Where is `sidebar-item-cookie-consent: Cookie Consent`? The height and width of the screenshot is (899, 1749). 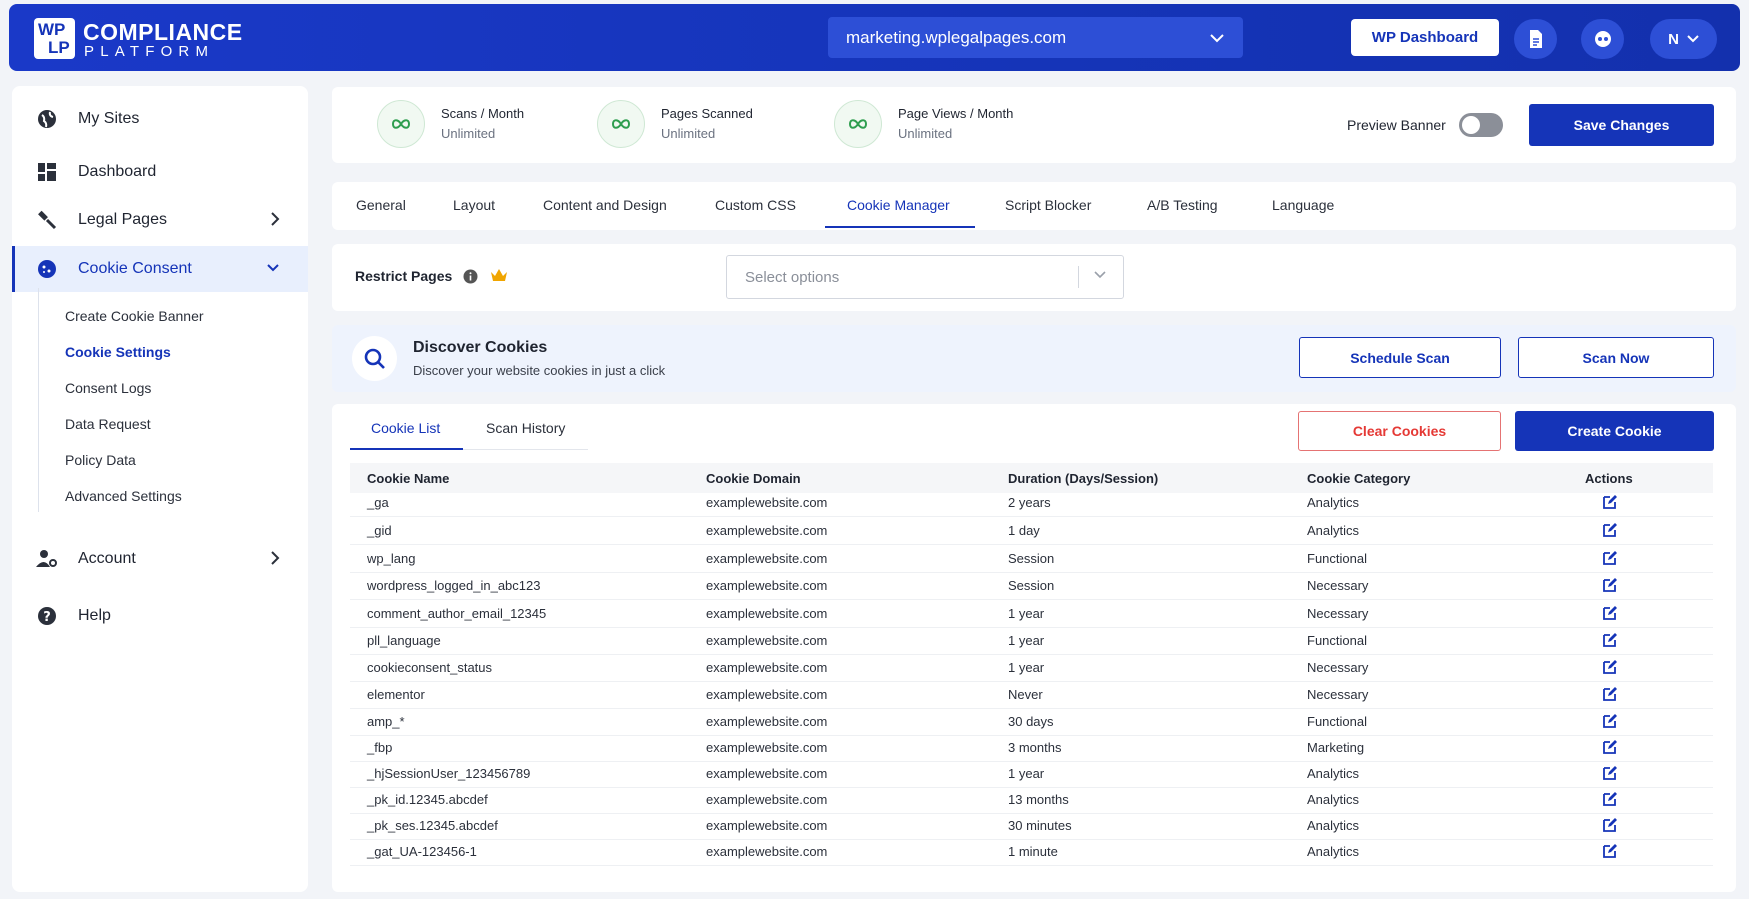
sidebar-item-cookie-consent: Cookie Consent is located at coordinates (160, 269).